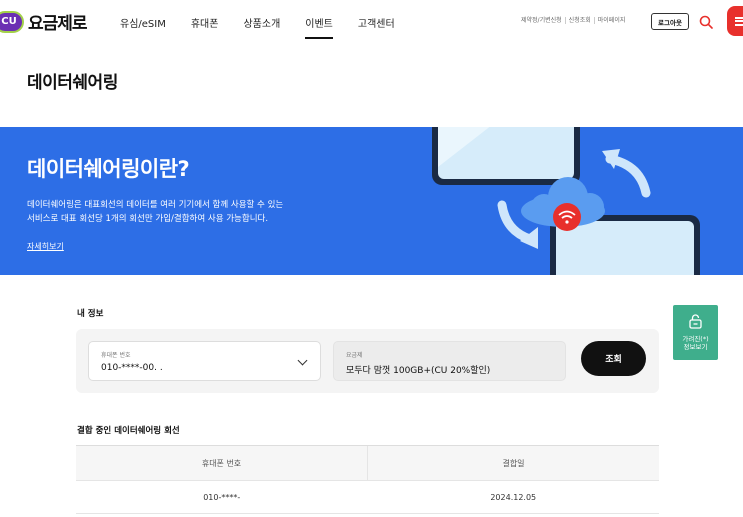 This screenshot has width=743, height=517. I want to click on sharing-table: 휴대폰 번호 결합일 010-****- 2024.12.05, so click(367, 479).